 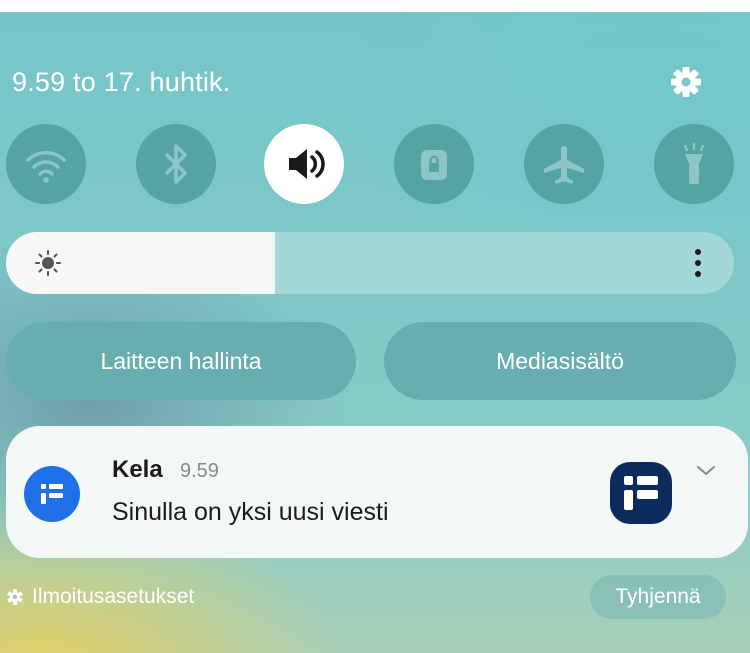 I want to click on airplane-icon, so click(x=564, y=165).